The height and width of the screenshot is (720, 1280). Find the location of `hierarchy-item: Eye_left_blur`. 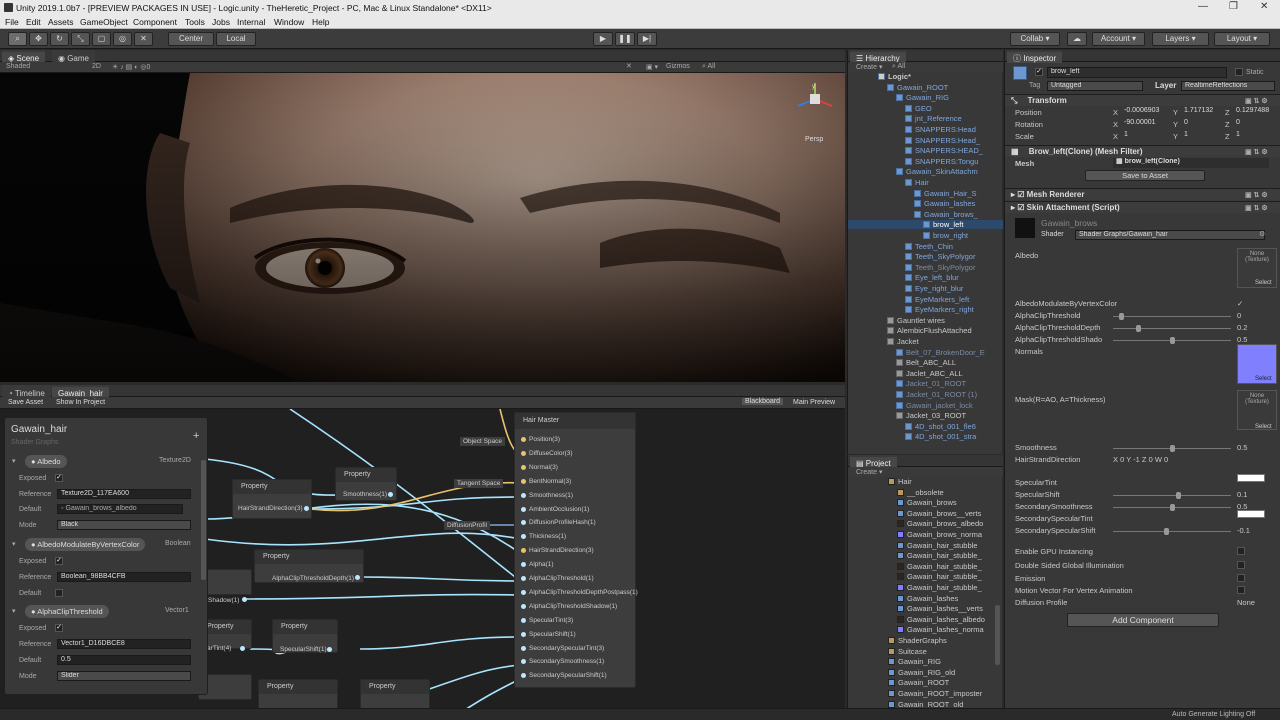

hierarchy-item: Eye_left_blur is located at coordinates (925, 277).